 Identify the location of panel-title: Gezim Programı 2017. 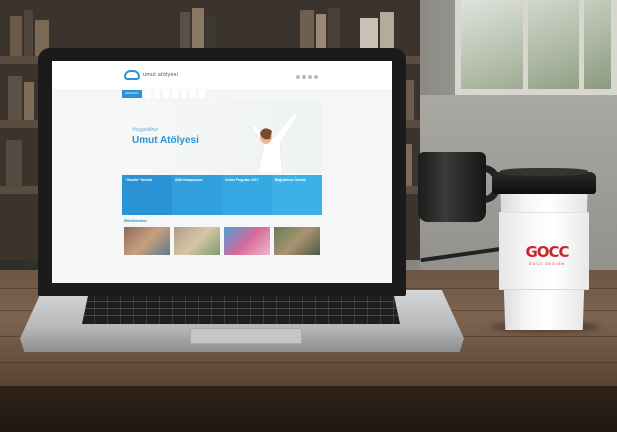
(242, 180).